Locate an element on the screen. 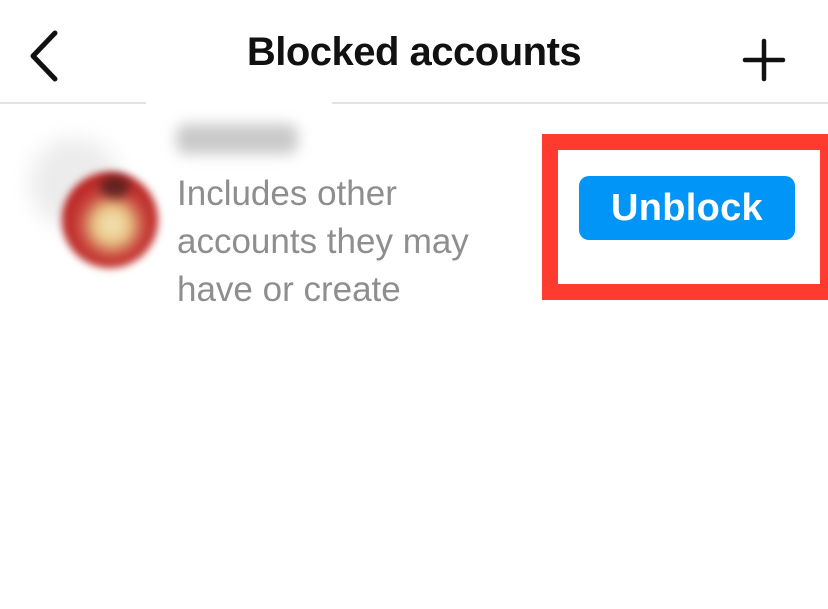  divider-gap is located at coordinates (239, 103).